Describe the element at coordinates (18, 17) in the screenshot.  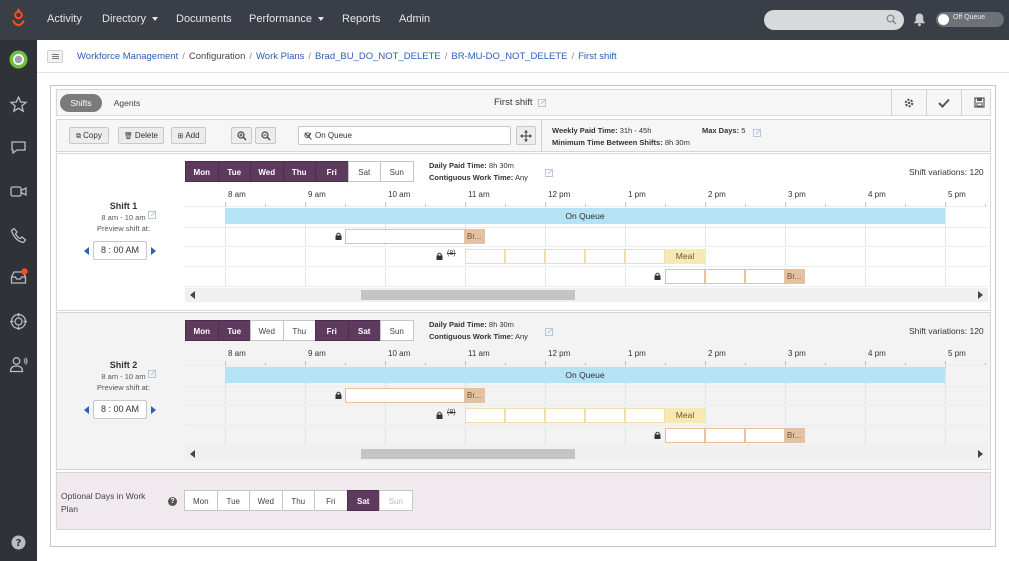
I see `genesys-logo` at that location.